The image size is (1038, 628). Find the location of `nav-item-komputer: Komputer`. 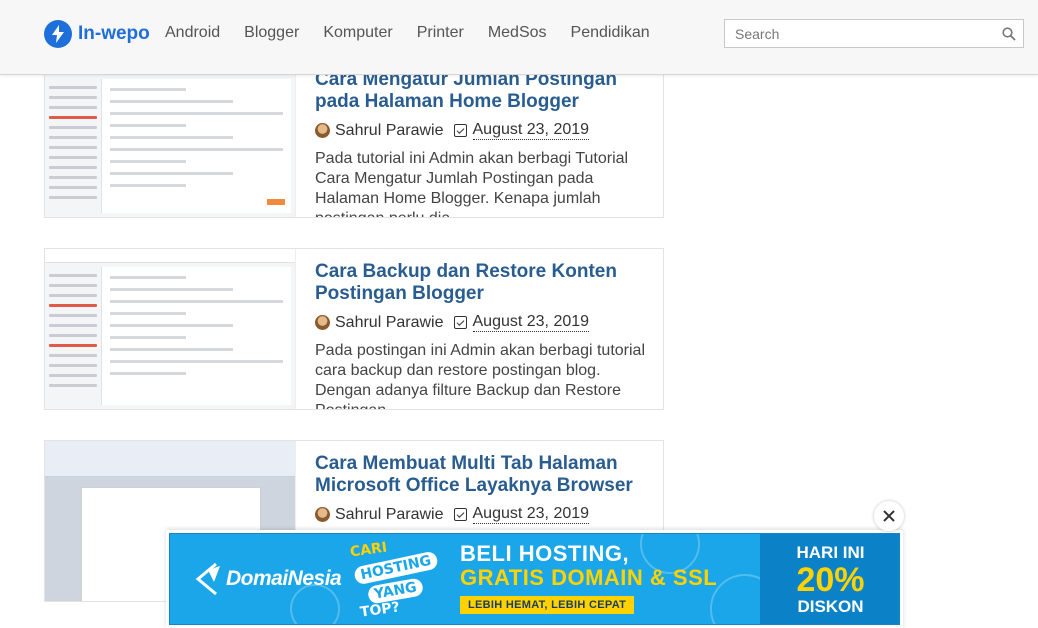

nav-item-komputer: Komputer is located at coordinates (357, 33).